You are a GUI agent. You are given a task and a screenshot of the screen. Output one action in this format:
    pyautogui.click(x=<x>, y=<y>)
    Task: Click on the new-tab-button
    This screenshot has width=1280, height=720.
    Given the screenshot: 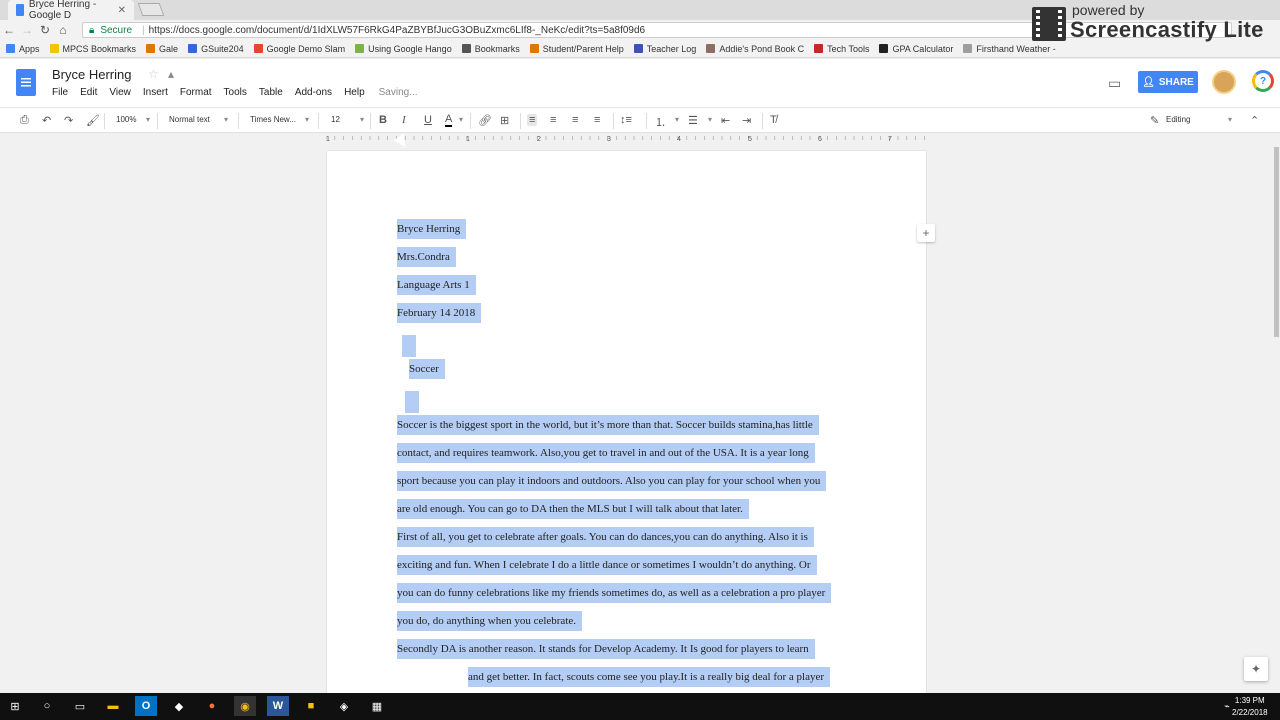 What is the action you would take?
    pyautogui.click(x=151, y=9)
    